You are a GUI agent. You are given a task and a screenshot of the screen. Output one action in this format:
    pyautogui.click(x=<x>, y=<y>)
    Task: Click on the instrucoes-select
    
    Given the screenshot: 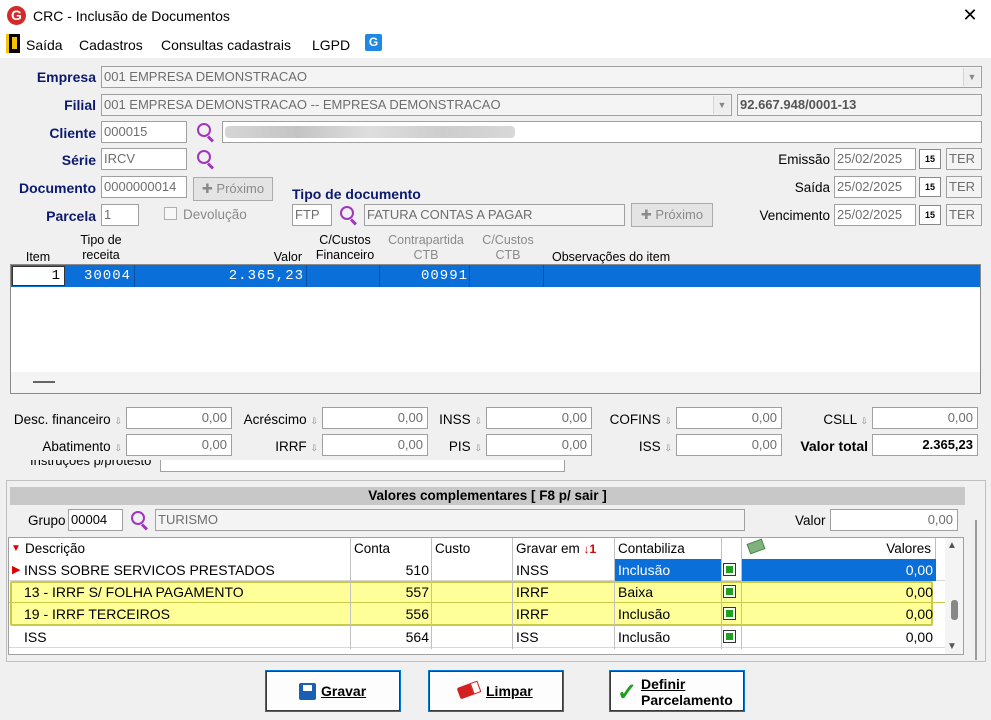 What is the action you would take?
    pyautogui.click(x=362, y=466)
    